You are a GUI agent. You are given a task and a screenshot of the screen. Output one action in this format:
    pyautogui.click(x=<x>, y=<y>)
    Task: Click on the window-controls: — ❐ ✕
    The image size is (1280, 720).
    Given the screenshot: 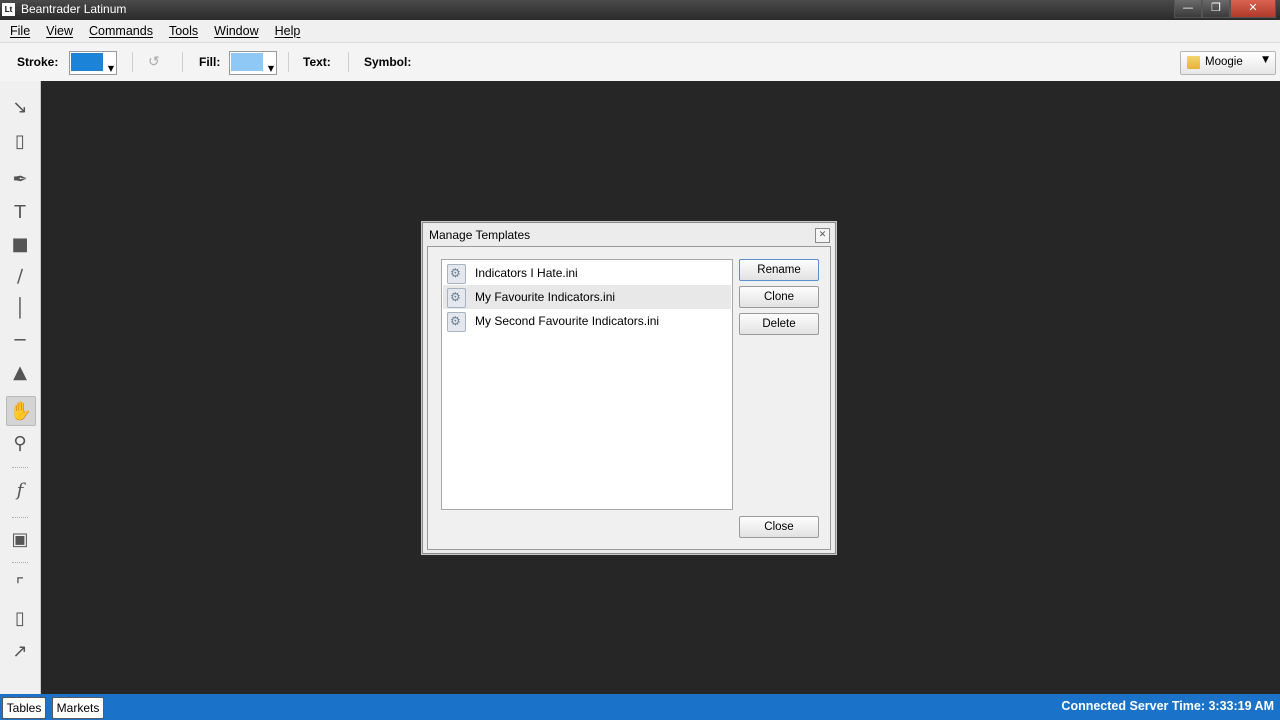 What is the action you would take?
    pyautogui.click(x=1225, y=9)
    